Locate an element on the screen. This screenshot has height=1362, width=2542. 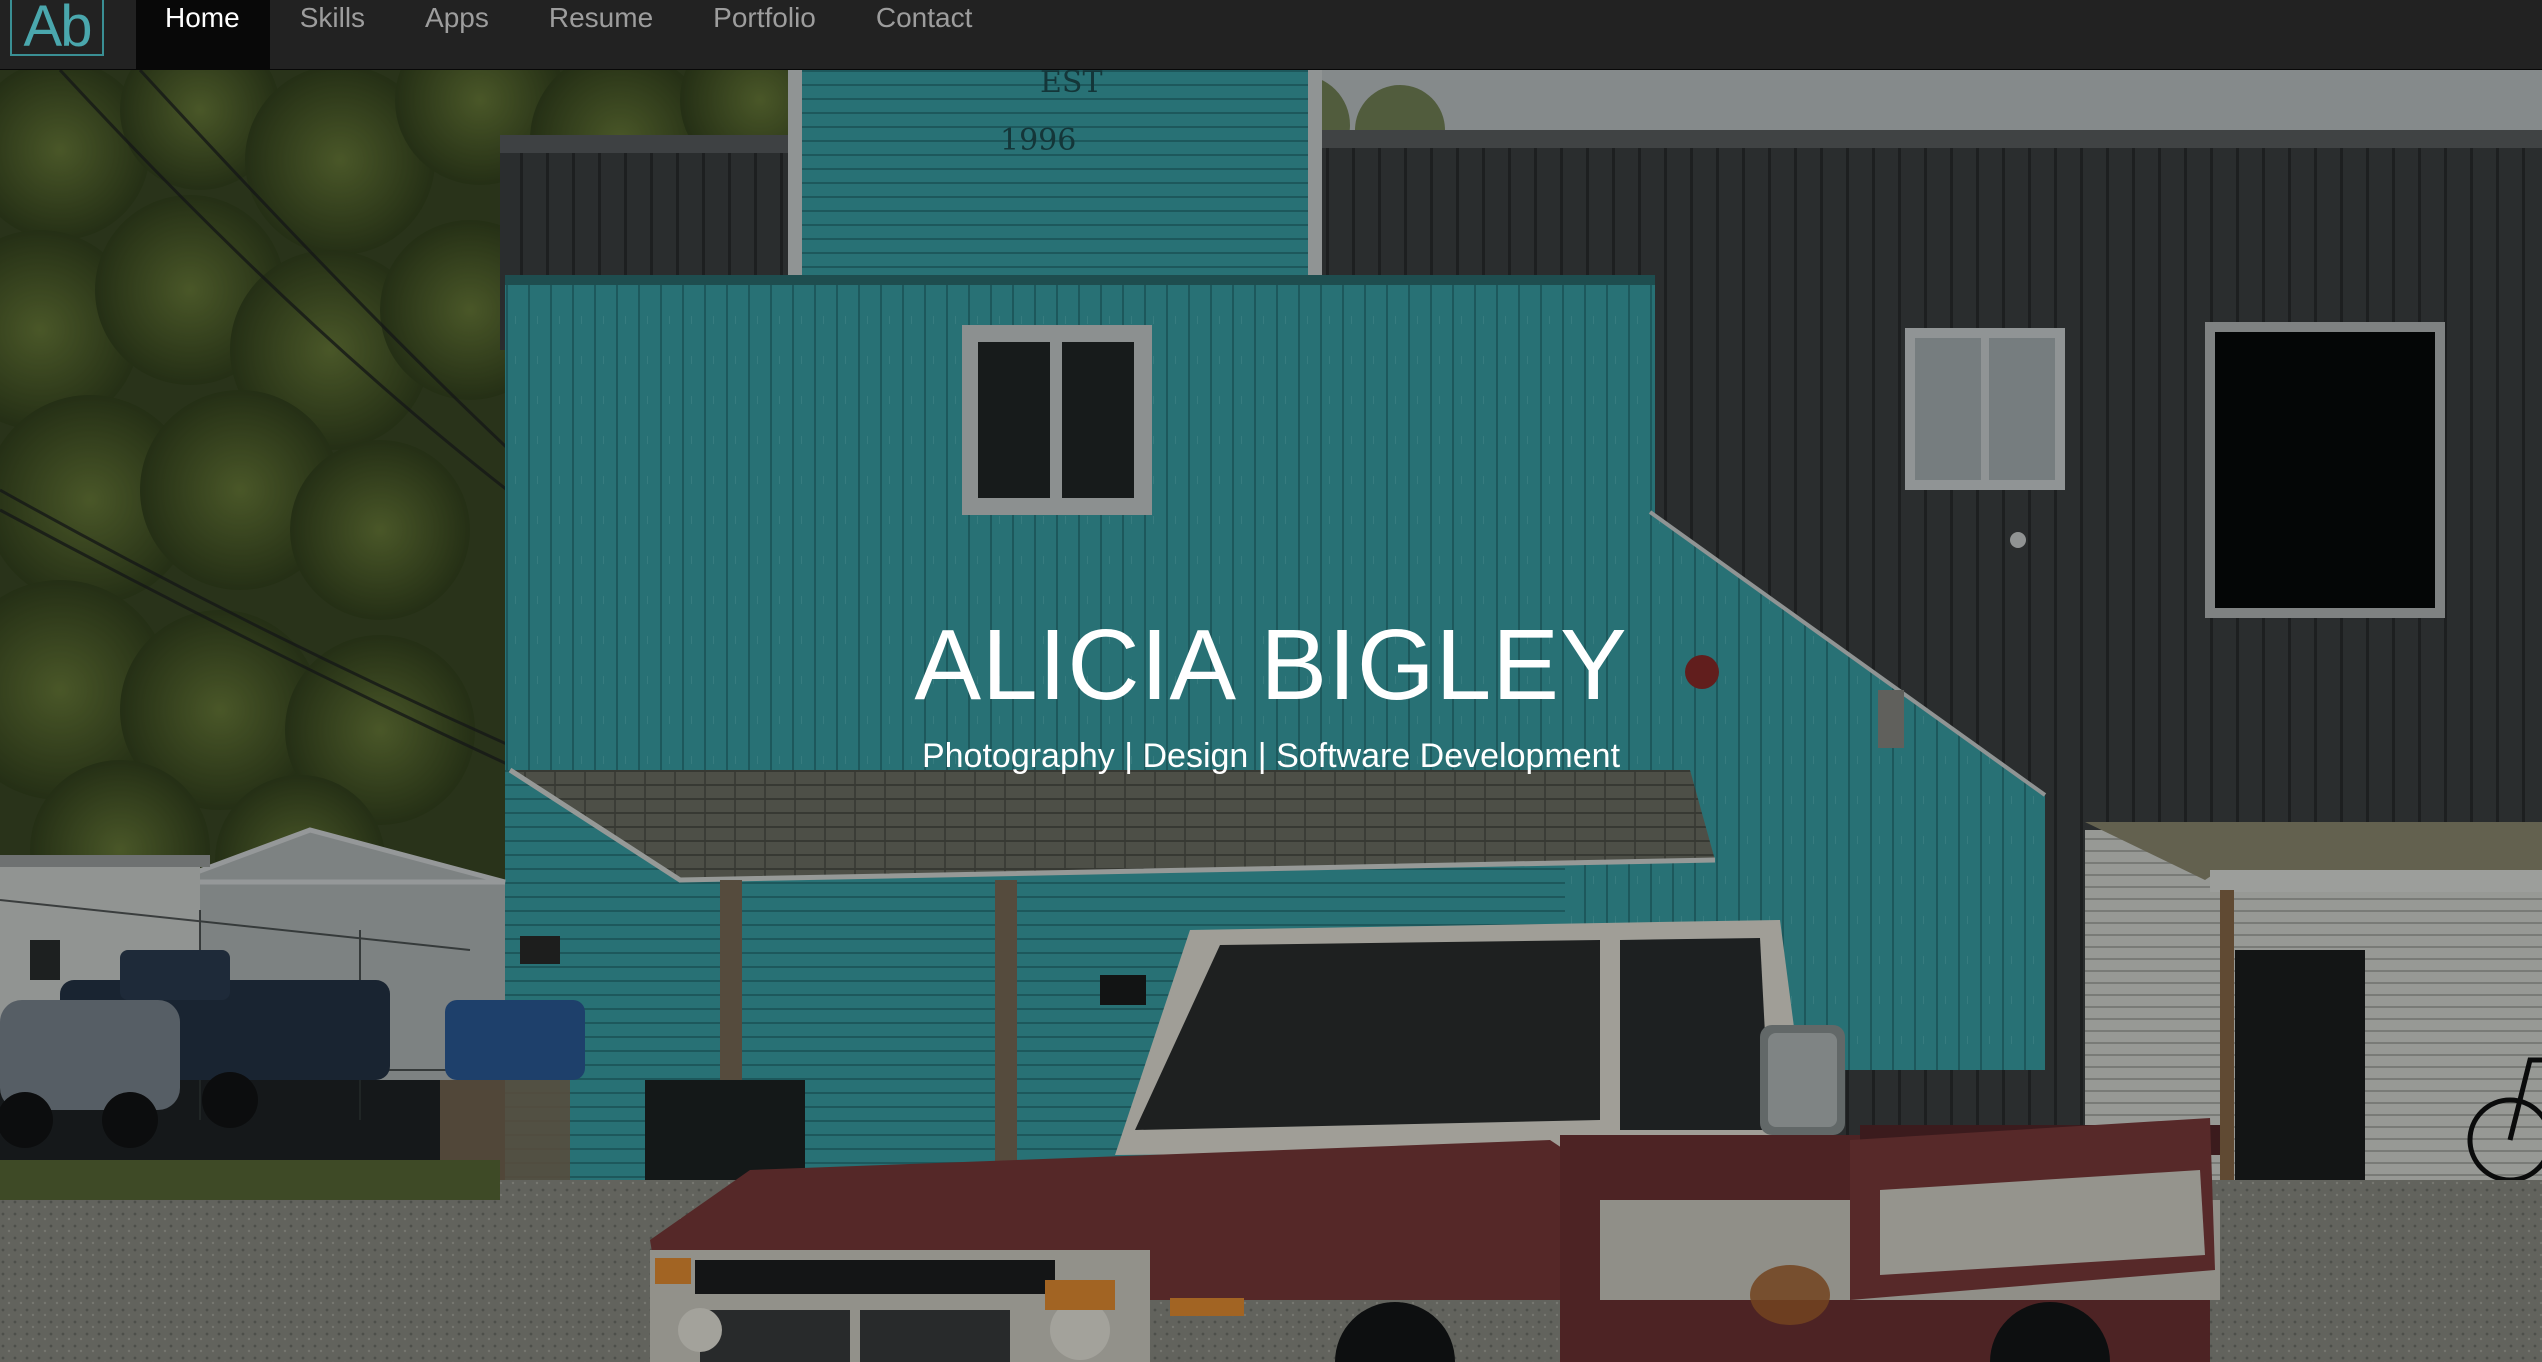
svg-text: 1996 is located at coordinates (1038, 140).